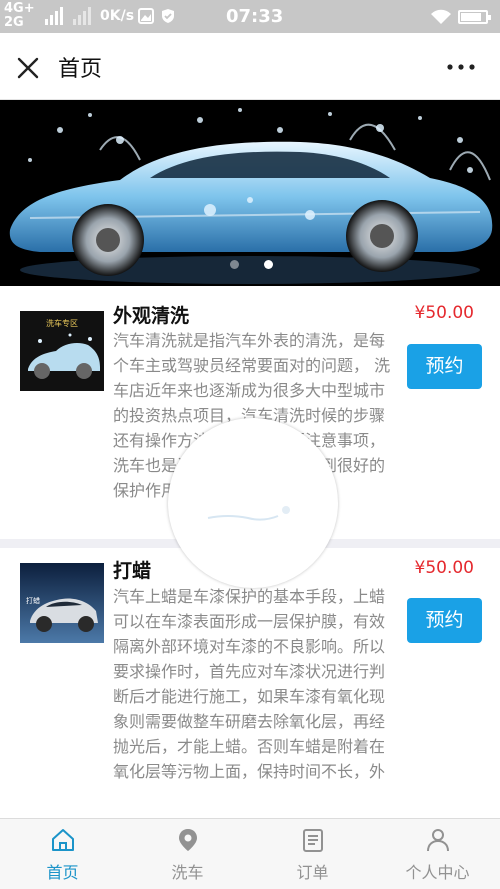 The image size is (500, 889). I want to click on order-list-icon, so click(313, 840).